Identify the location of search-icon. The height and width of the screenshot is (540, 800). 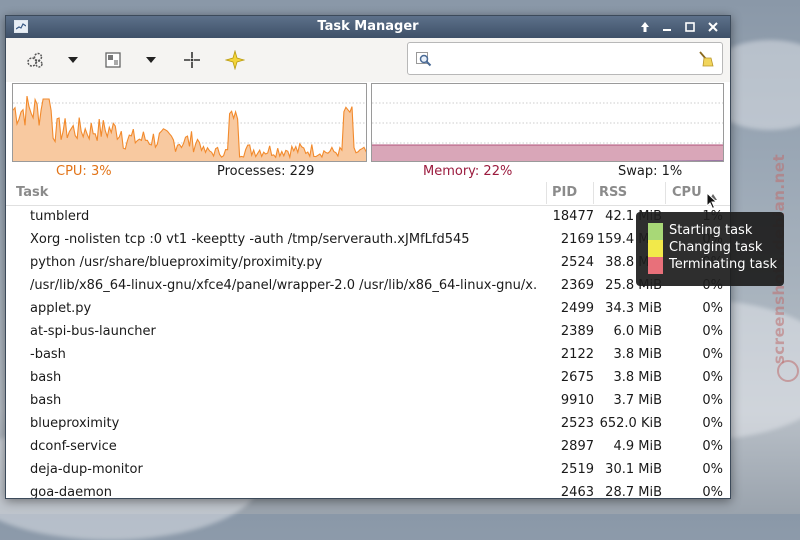
(424, 61).